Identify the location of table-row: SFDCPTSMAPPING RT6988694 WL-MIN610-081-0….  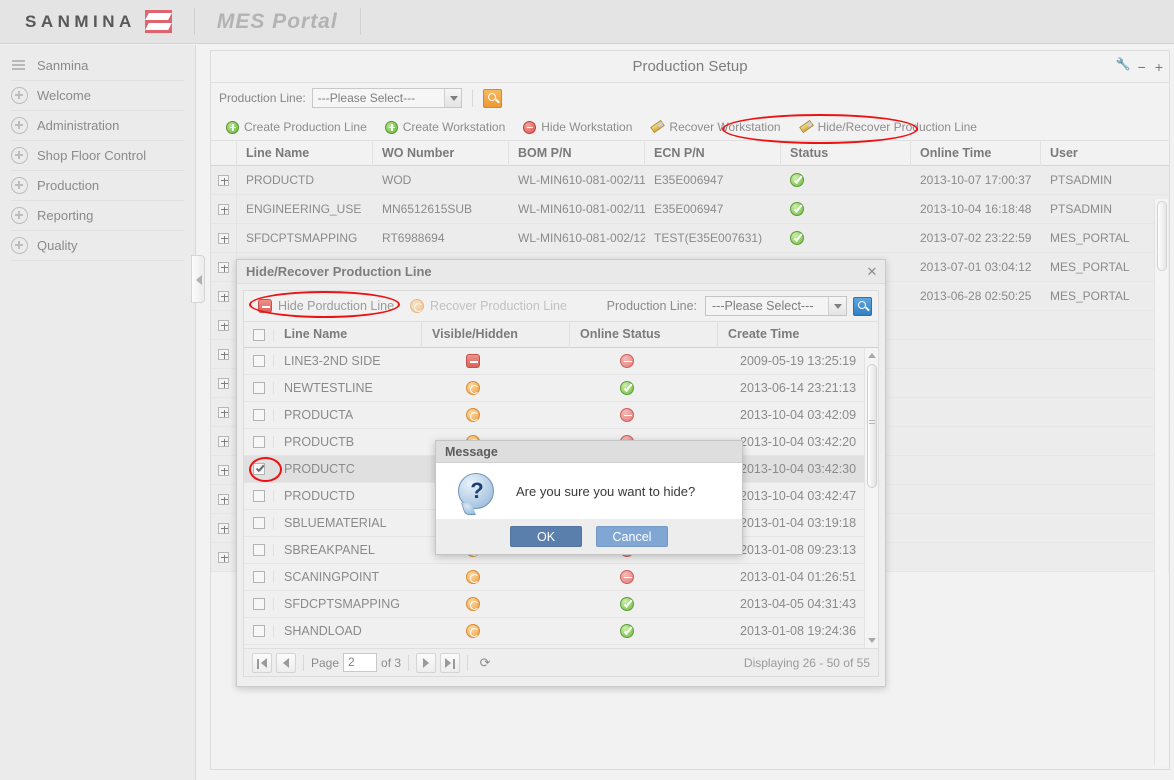
(690, 238).